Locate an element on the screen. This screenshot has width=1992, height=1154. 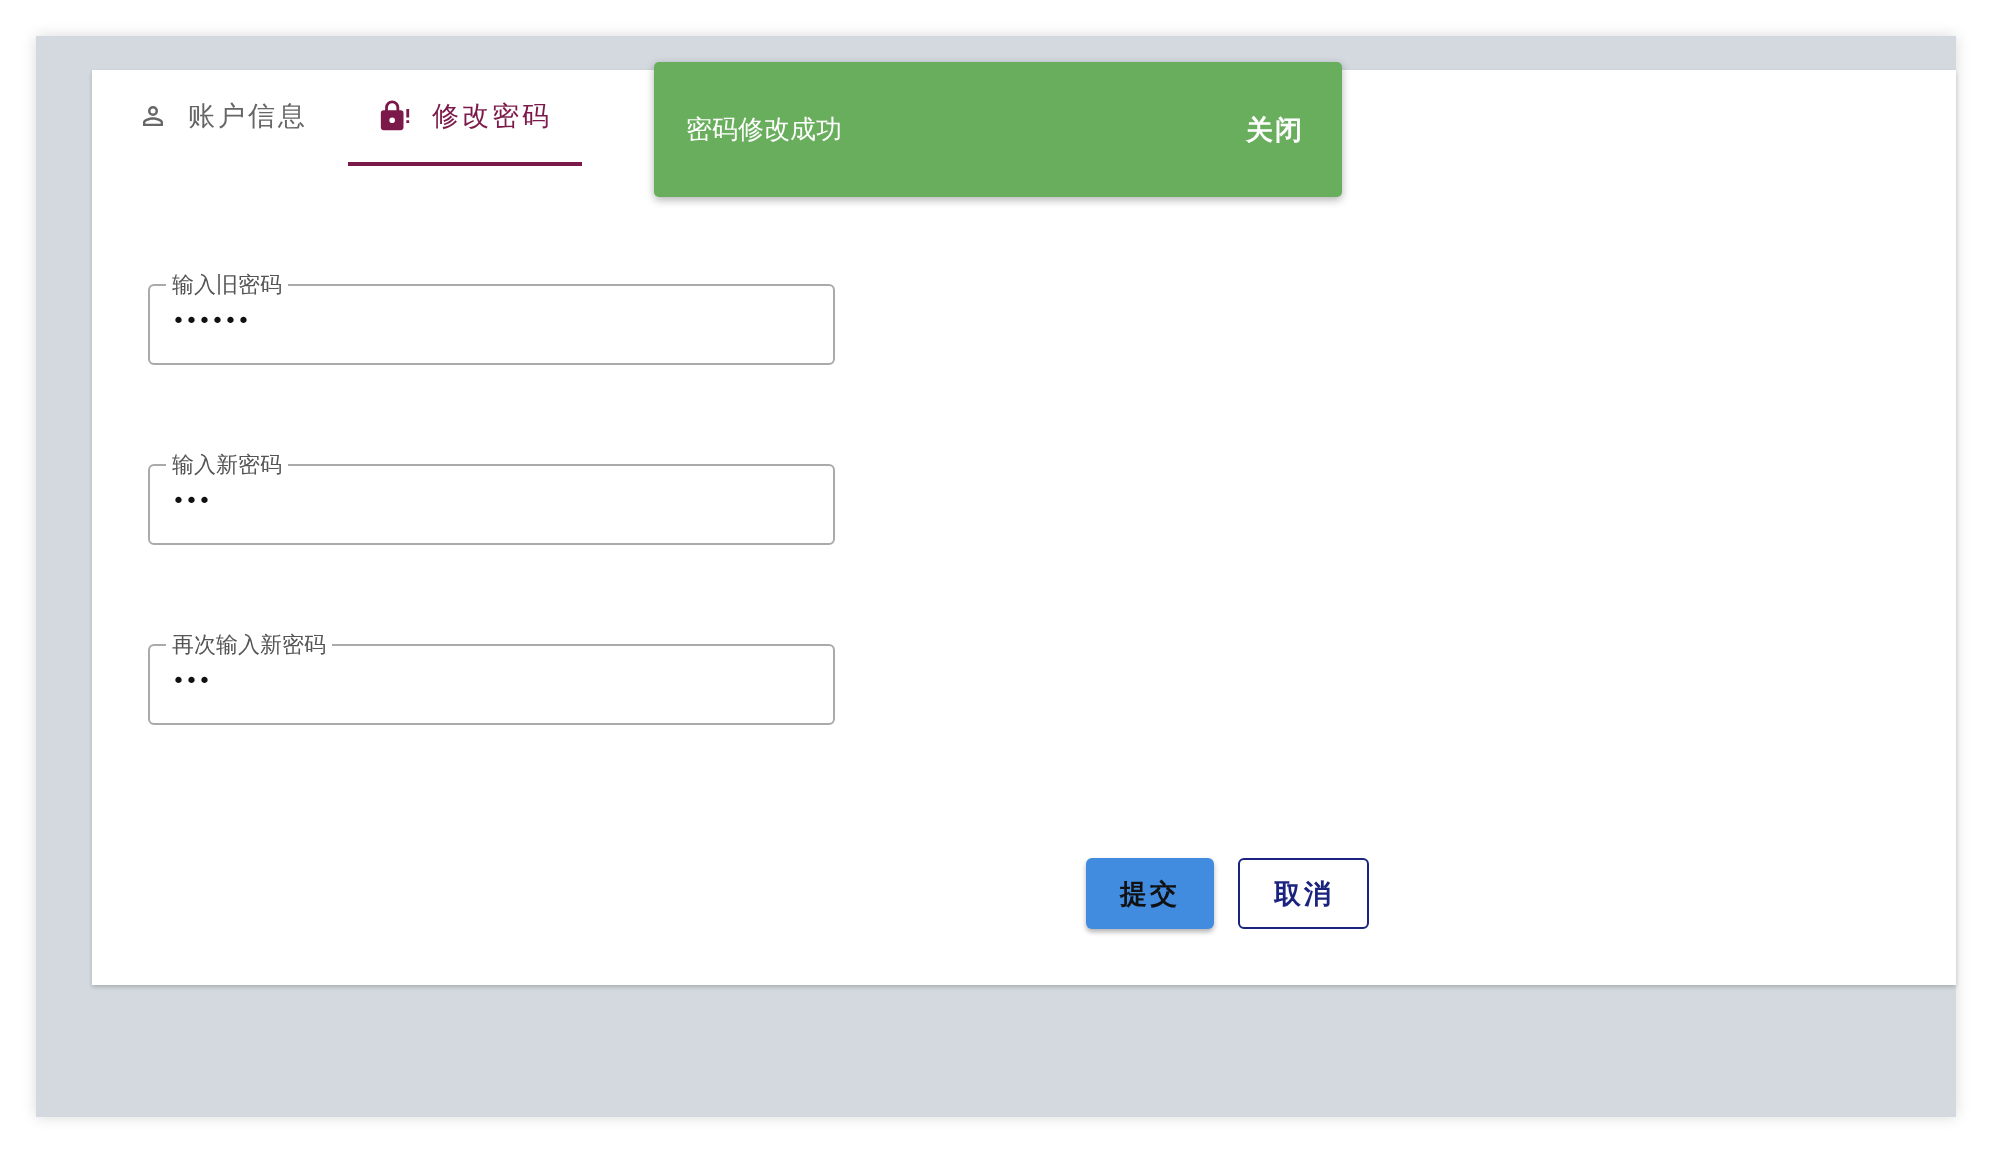
password-field: 输入旧密码 •••••• is located at coordinates (491, 318).